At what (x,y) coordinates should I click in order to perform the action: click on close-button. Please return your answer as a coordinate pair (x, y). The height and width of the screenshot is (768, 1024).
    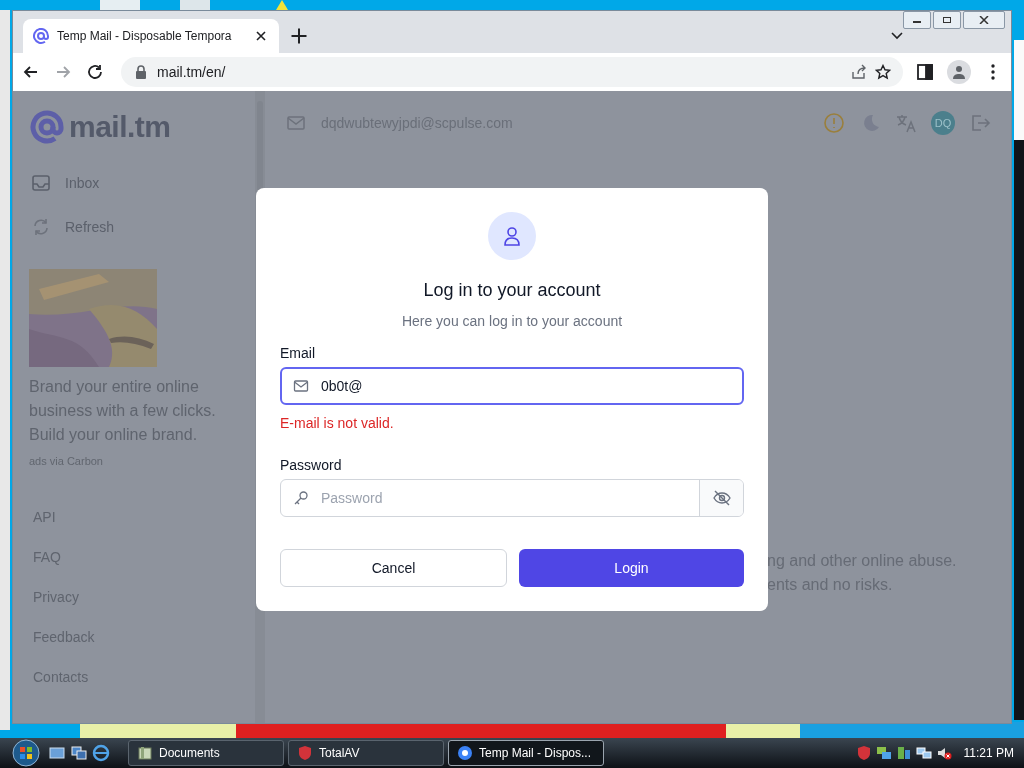
    Looking at the image, I should click on (984, 20).